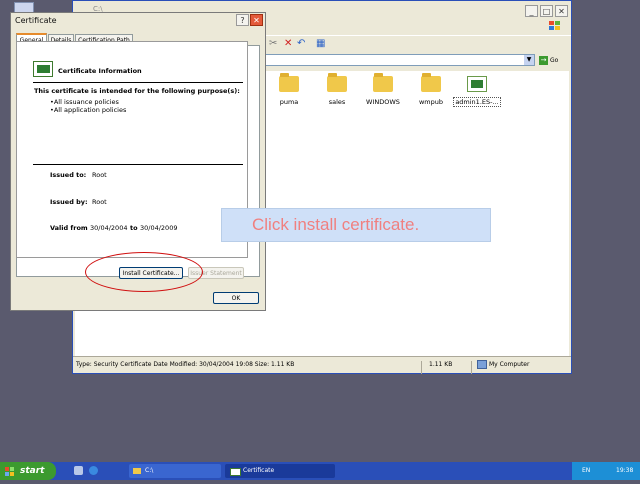 The width and height of the screenshot is (640, 484). Describe the element at coordinates (138, 21) in the screenshot. I see `dialog-titlebar: Certificate ? ✕` at that location.